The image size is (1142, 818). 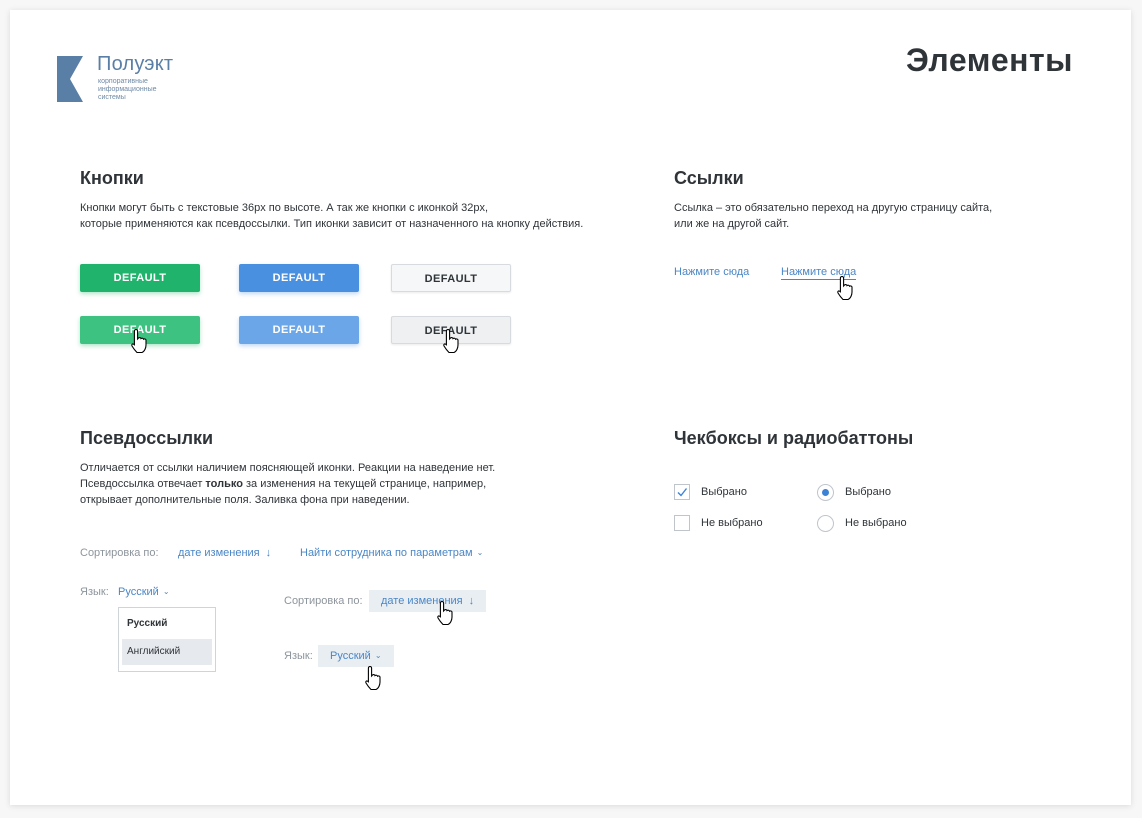 I want to click on sort-value: дате изменения, so click(x=219, y=553).